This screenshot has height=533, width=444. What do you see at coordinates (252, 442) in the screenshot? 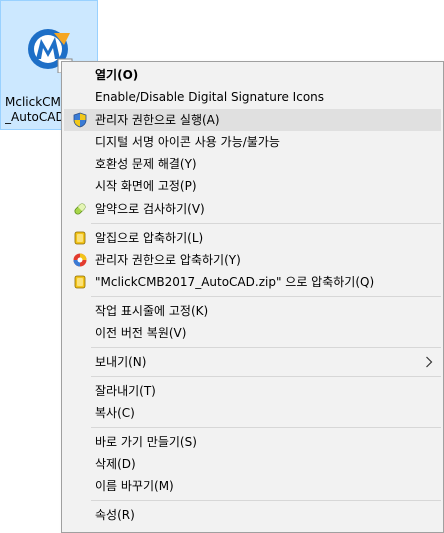
I see `menu-item-create-shortcut: 바로 가기 만들기(S)` at bounding box center [252, 442].